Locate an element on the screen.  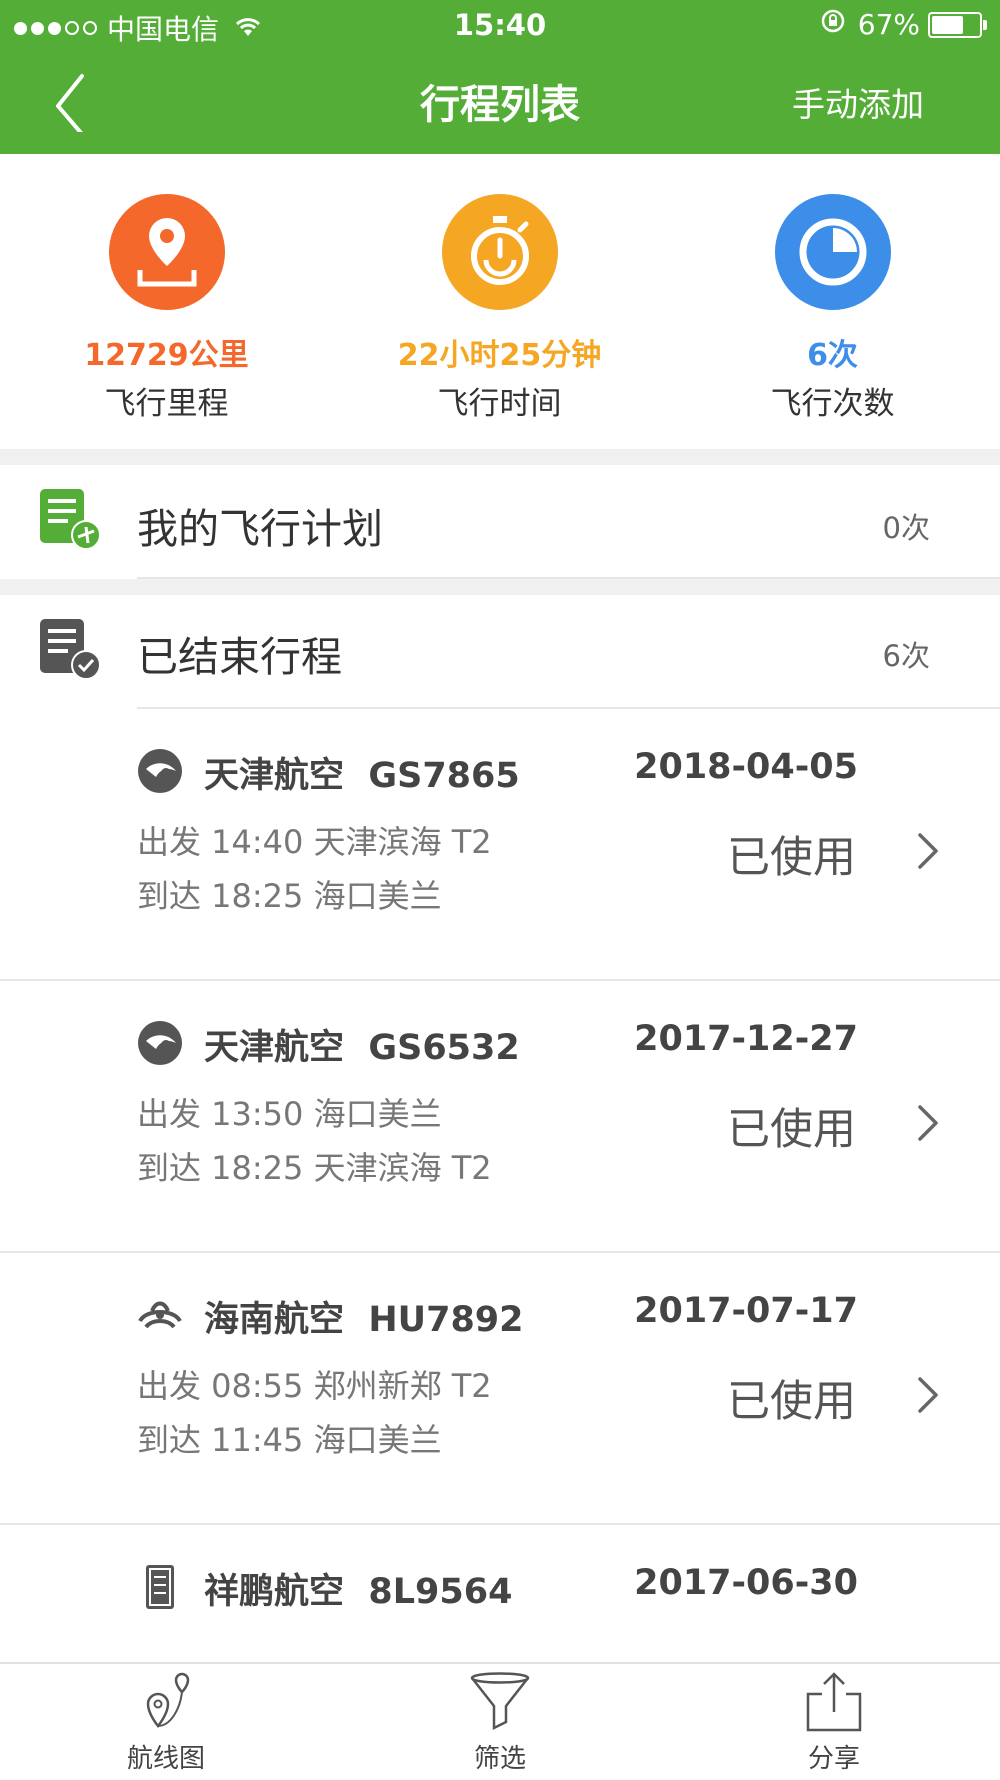
filter-icon is located at coordinates (500, 1701).